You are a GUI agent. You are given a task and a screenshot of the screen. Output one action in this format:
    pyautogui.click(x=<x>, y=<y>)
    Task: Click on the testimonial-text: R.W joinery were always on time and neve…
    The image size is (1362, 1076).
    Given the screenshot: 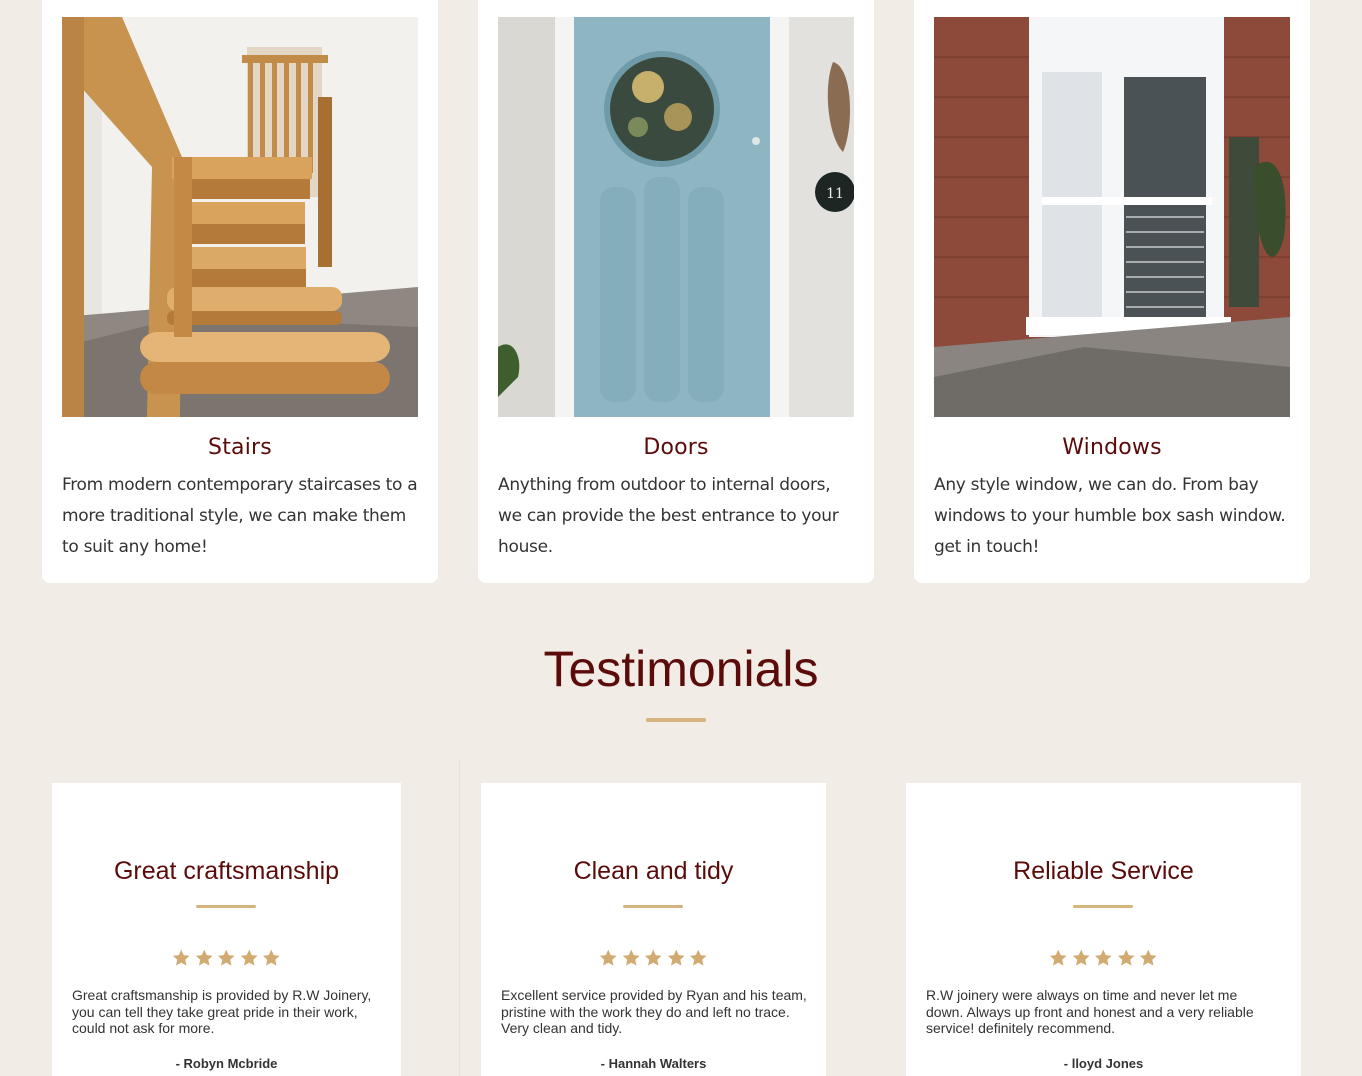 What is the action you would take?
    pyautogui.click(x=1090, y=1011)
    